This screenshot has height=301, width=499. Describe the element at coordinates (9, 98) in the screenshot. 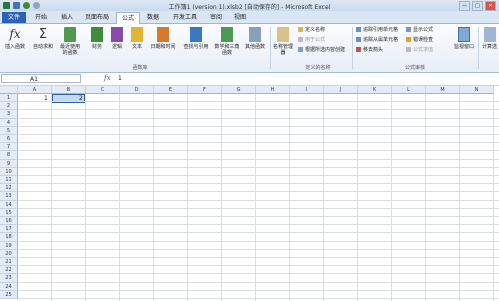

I see `row-header-1: 1` at that location.